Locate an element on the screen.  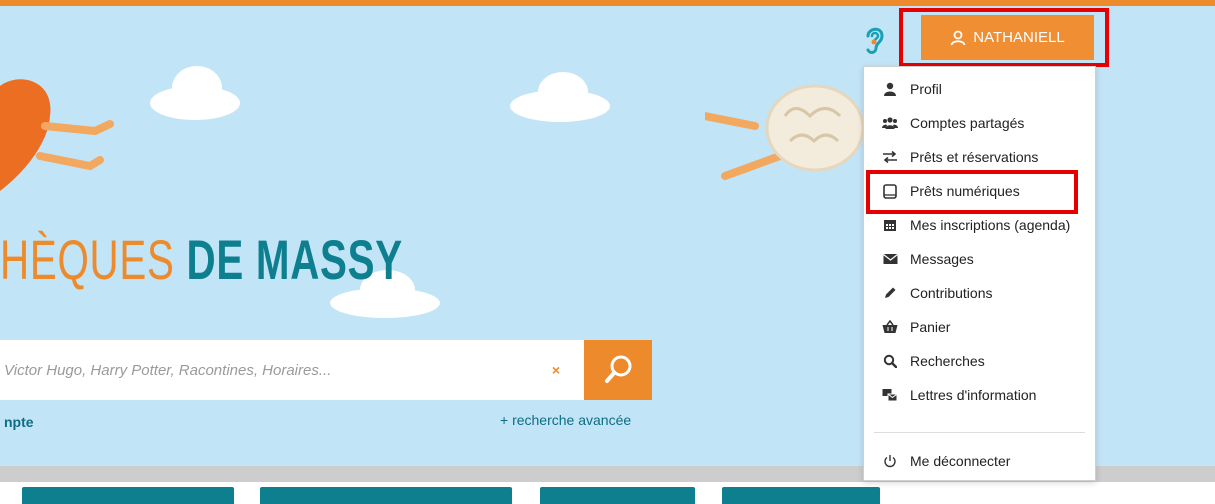
menu-item-label: Recherches is located at coordinates (947, 361).